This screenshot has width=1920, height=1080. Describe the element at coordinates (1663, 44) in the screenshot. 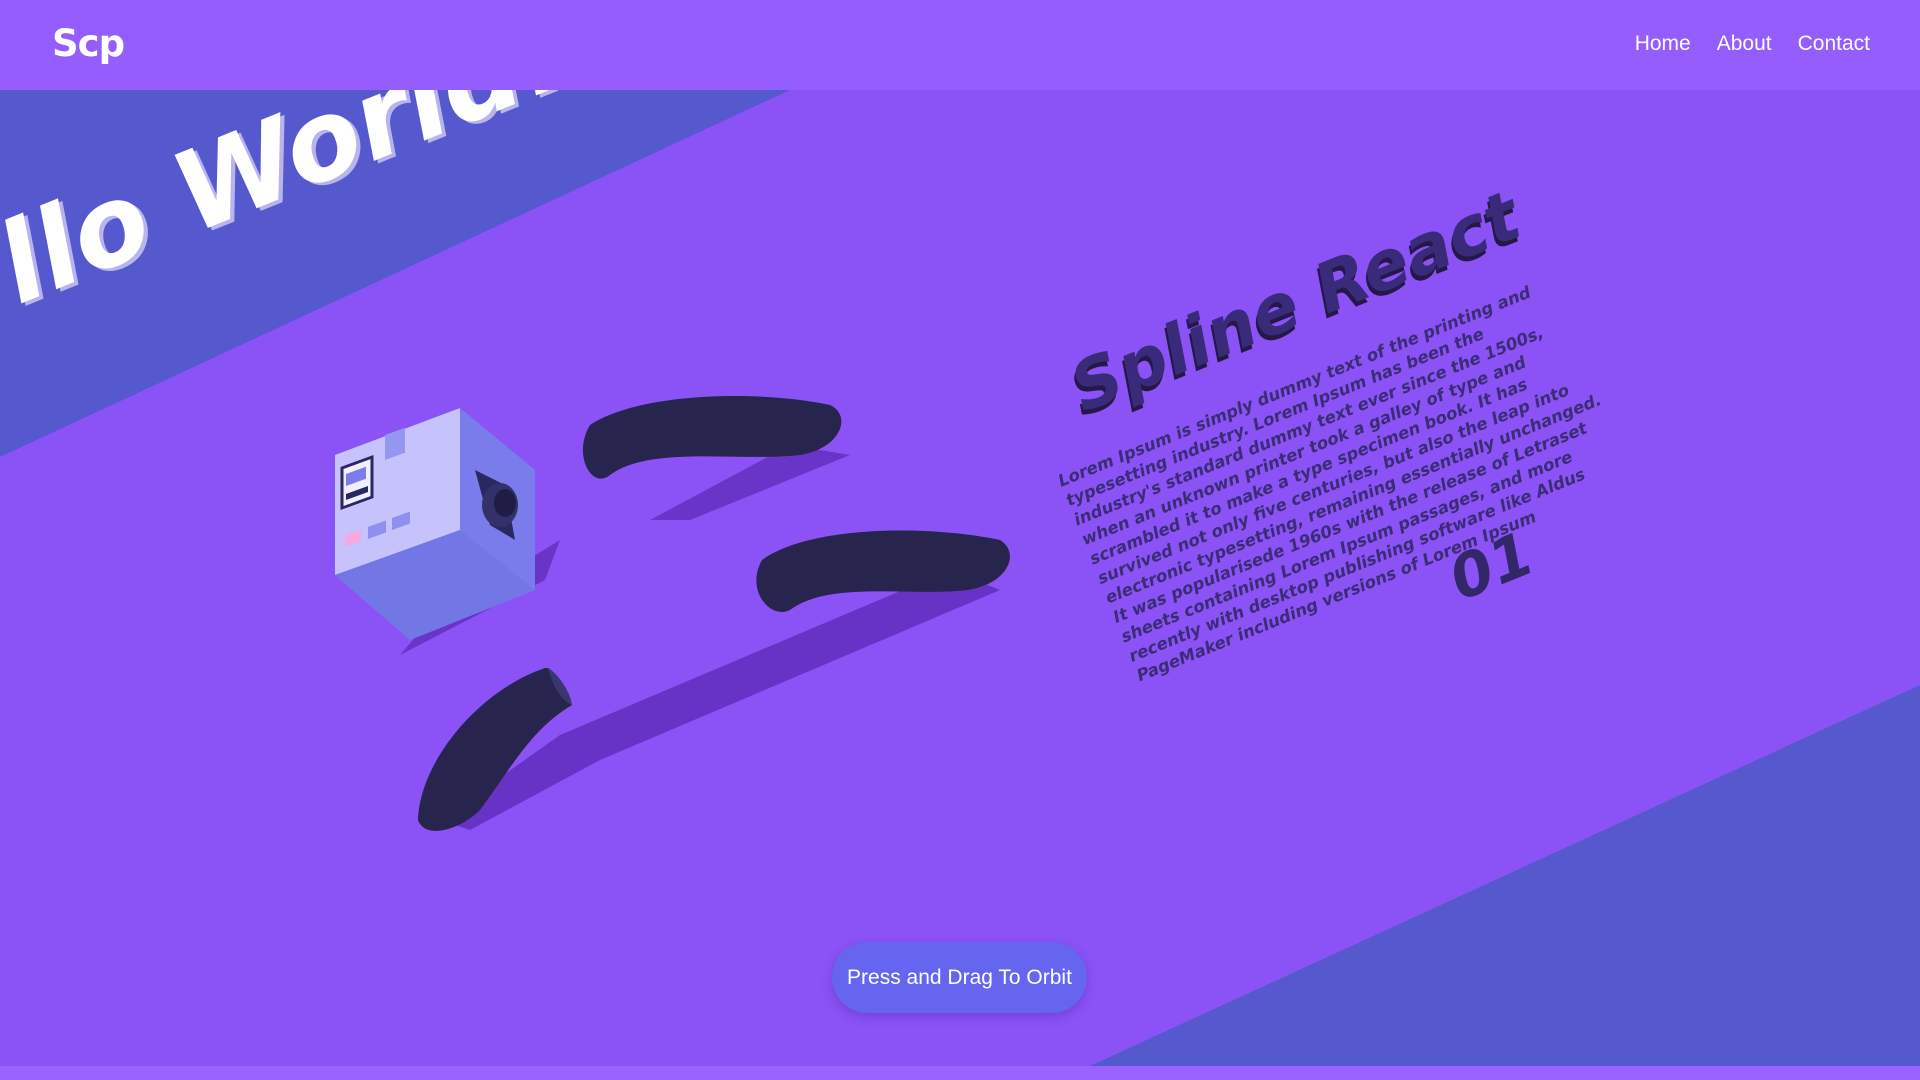

I see `nav-home-link: Home` at that location.